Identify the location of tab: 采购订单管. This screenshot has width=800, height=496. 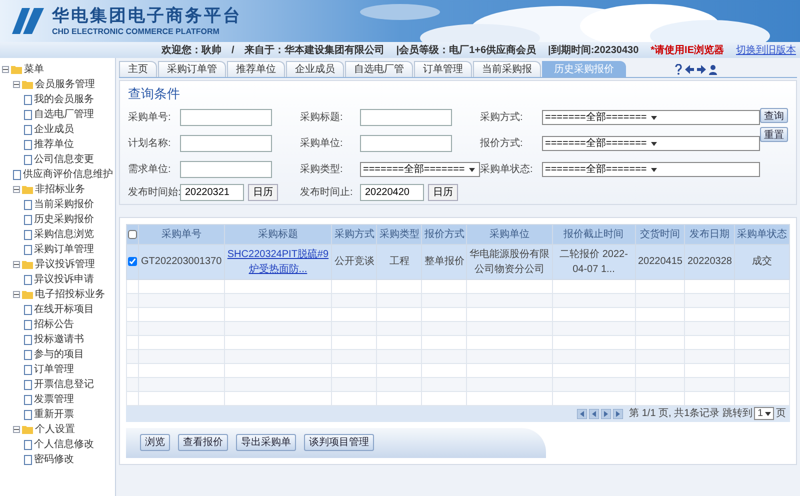
(192, 69).